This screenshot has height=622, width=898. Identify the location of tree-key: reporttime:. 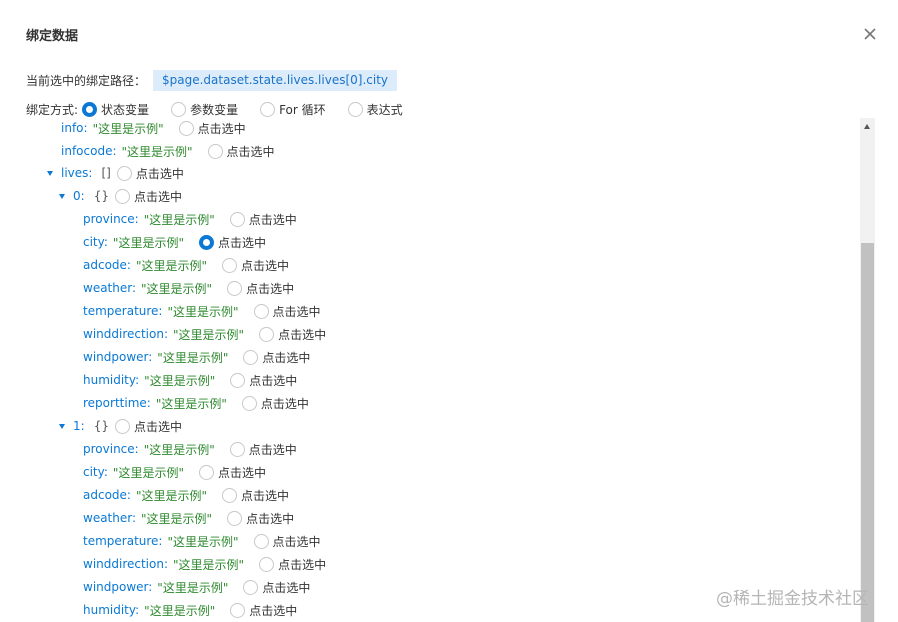
(117, 403).